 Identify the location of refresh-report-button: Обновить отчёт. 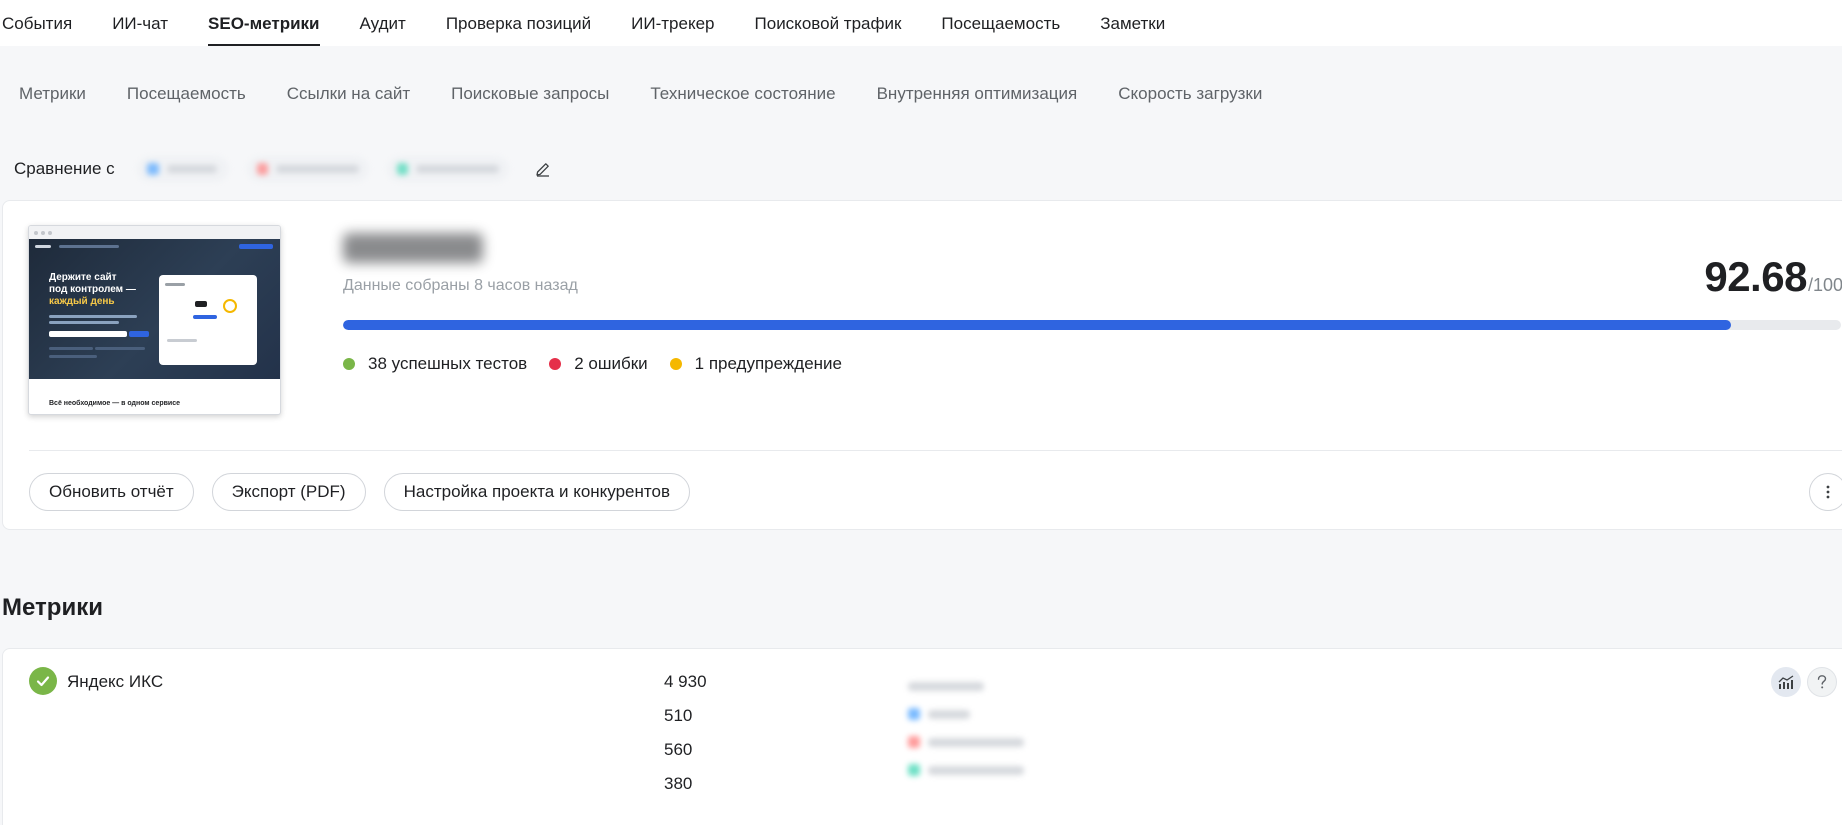
(111, 492).